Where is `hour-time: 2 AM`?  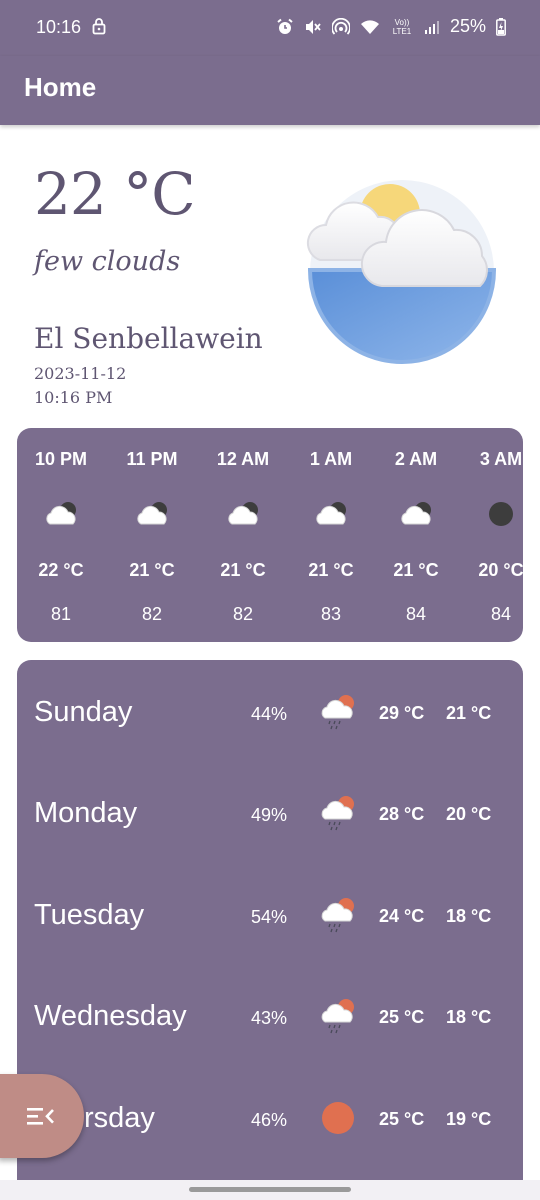
hour-time: 2 AM is located at coordinates (416, 459).